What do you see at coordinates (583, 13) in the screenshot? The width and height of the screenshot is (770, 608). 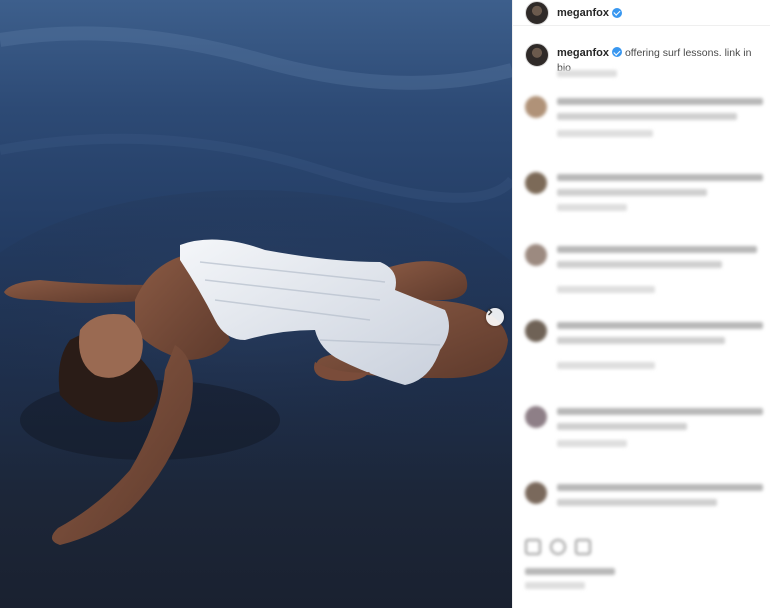 I see `header-username: meganfox` at bounding box center [583, 13].